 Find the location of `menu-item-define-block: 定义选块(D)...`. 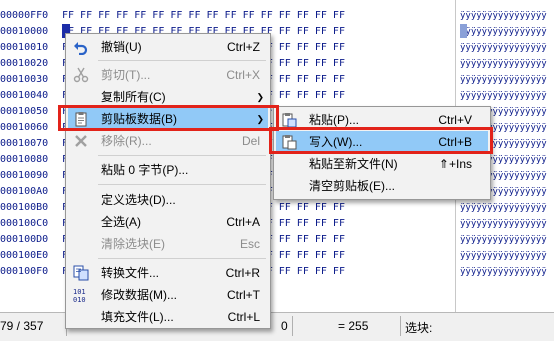

menu-item-define-block: 定义选块(D)... is located at coordinates (168, 200).